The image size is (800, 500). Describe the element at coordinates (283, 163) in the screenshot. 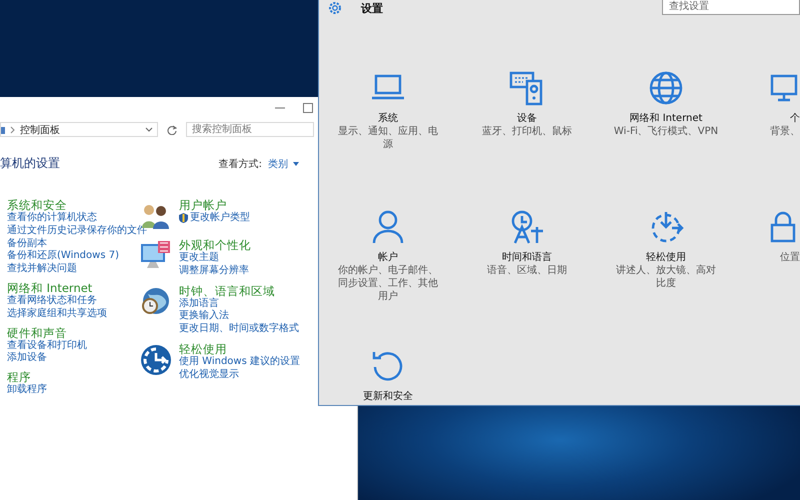

I see `view-by-dropdown: 类别` at that location.